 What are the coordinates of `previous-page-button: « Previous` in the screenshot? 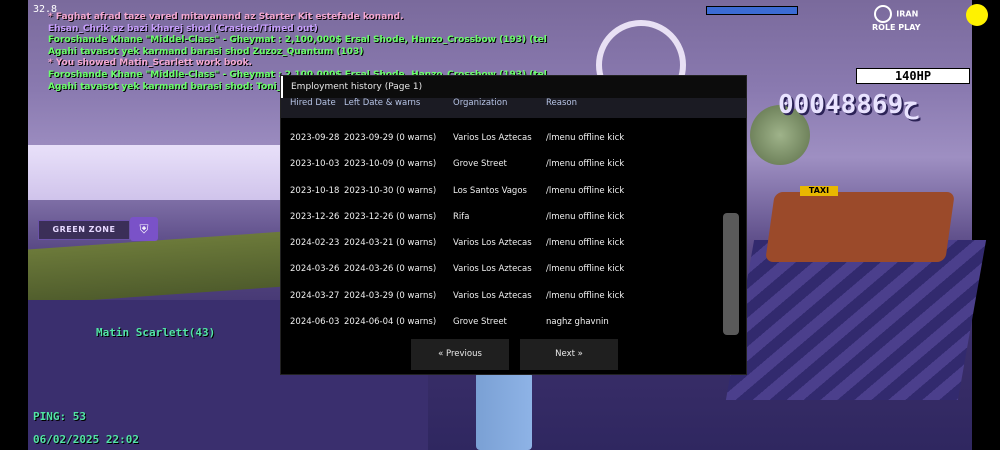 It's located at (460, 354).